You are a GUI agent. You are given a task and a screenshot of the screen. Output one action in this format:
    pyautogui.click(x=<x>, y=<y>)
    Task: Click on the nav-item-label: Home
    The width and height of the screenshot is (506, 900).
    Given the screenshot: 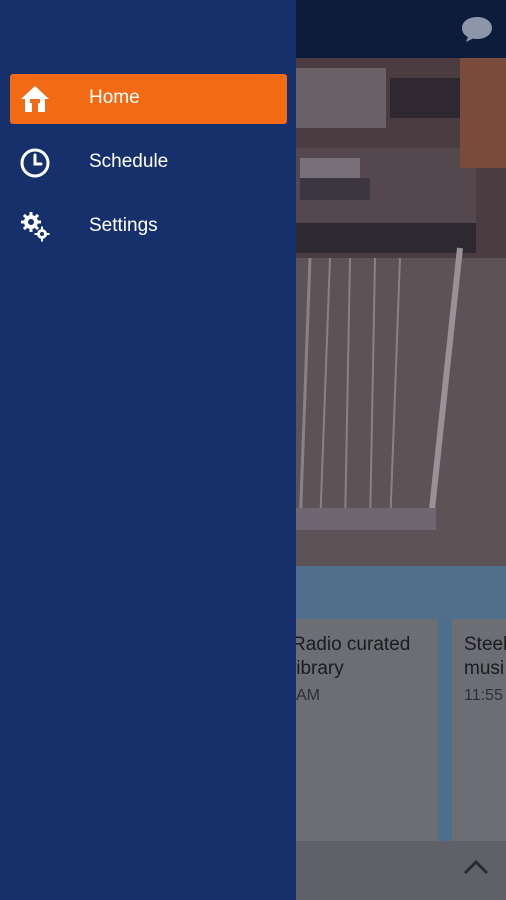 What is the action you would take?
    pyautogui.click(x=114, y=97)
    